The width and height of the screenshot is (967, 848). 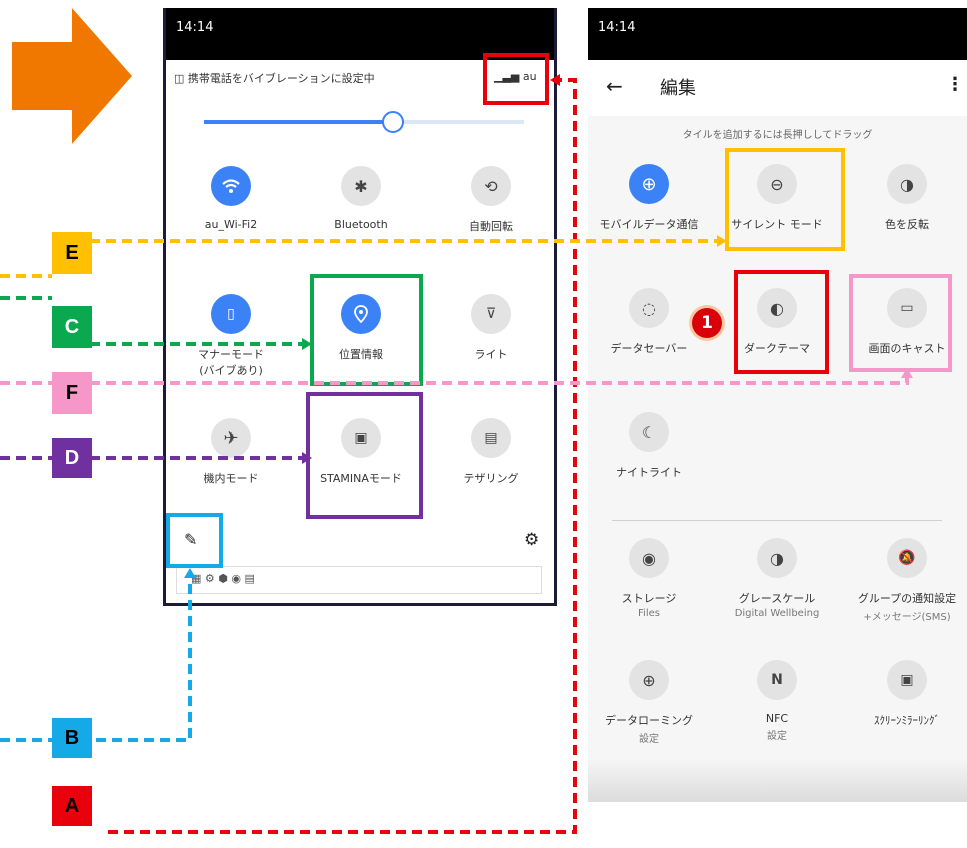 What do you see at coordinates (72, 393) in the screenshot?
I see `callout-label-f: F` at bounding box center [72, 393].